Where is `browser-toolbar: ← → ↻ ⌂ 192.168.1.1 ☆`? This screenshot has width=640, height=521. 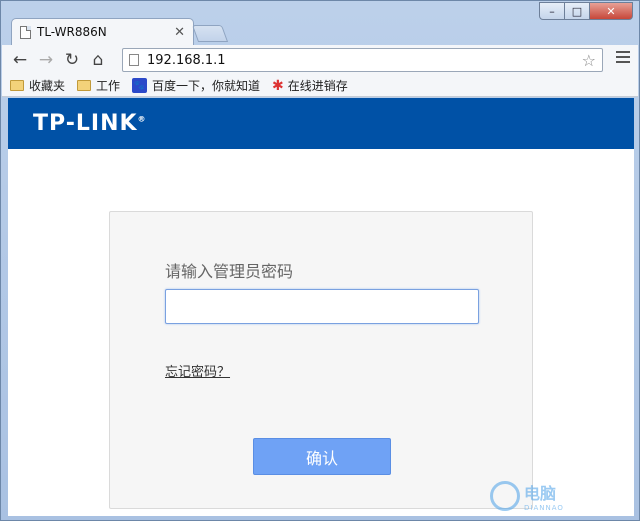
browser-toolbar: ← → ↻ ⌂ 192.168.1.1 ☆ is located at coordinates (320, 60).